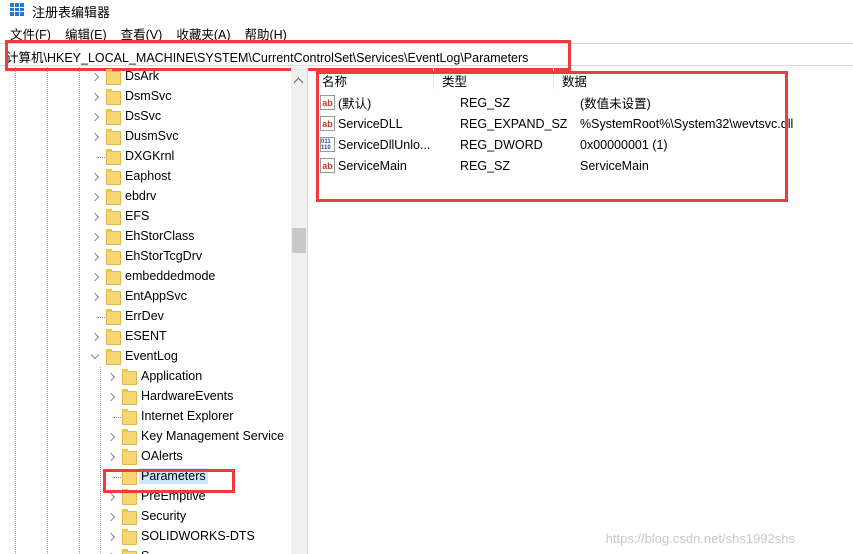  I want to click on highlight-box-parameters, so click(169, 481).